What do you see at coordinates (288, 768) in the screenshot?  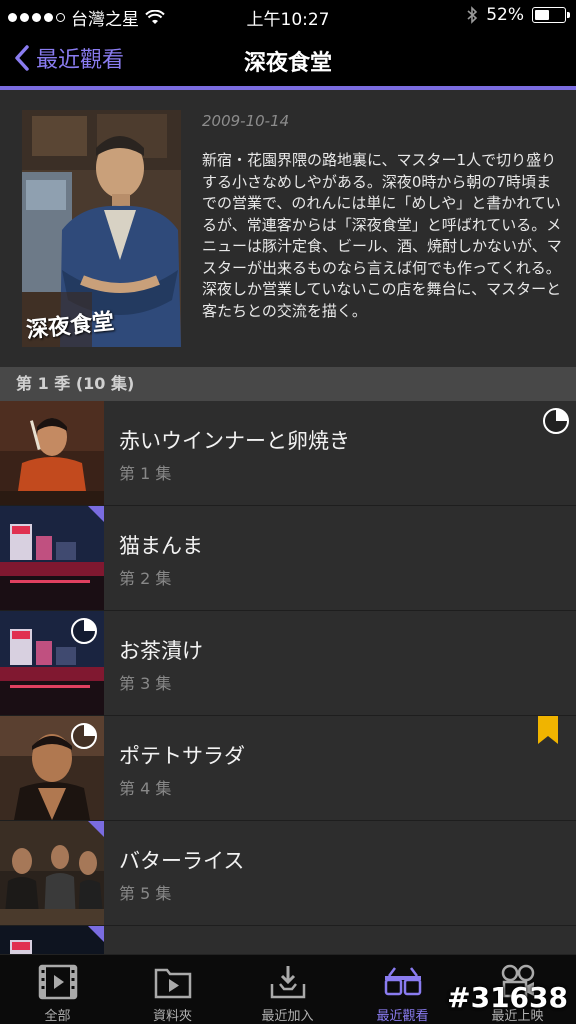 I see `episode-row-4: ポテトサラダ 第 4 集` at bounding box center [288, 768].